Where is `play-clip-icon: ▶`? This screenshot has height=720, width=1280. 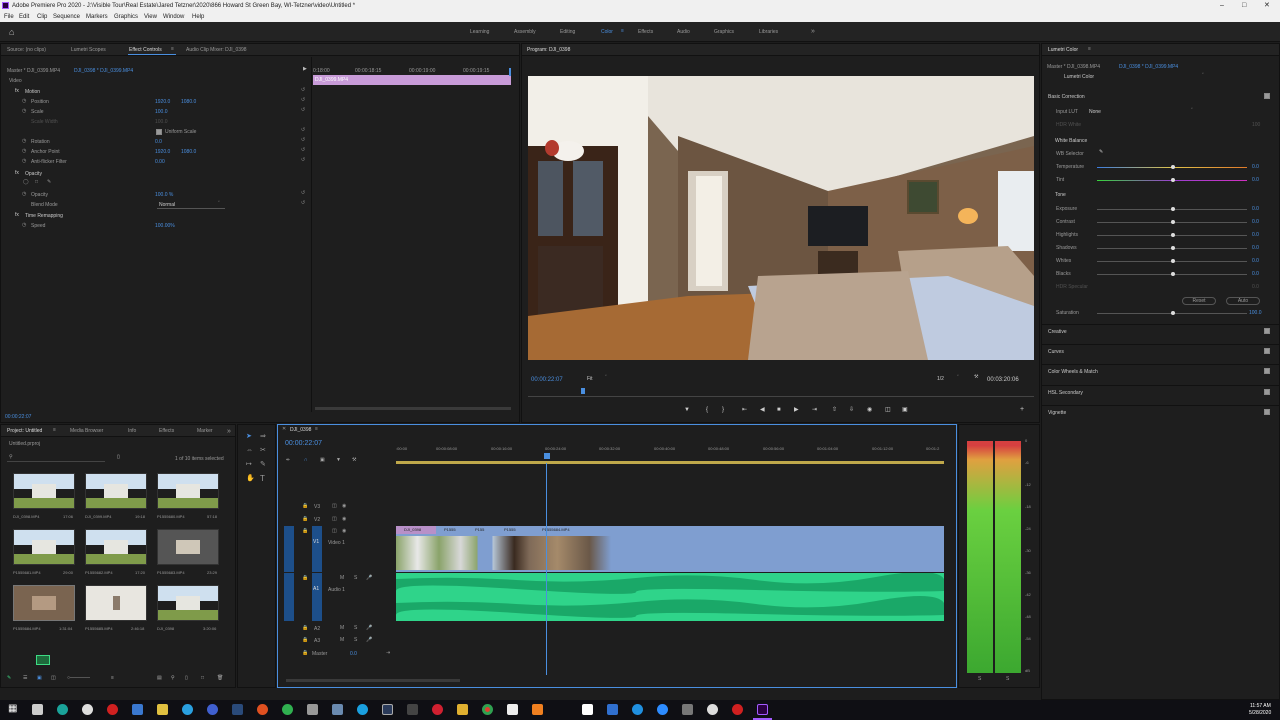
play-clip-icon: ▶ is located at coordinates (305, 69).